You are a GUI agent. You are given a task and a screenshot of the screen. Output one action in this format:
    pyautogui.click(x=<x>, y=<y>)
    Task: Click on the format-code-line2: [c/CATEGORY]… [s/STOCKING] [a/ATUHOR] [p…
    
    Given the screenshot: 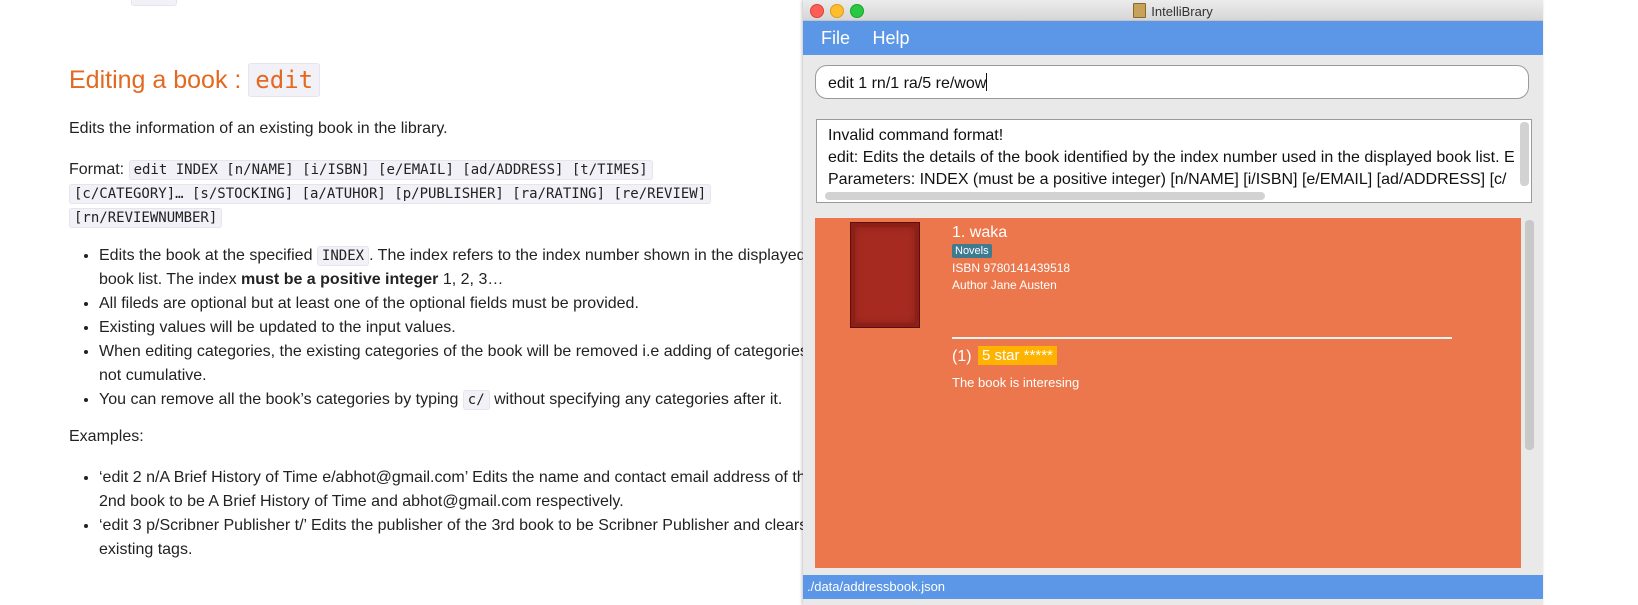 What is the action you would take?
    pyautogui.click(x=390, y=194)
    